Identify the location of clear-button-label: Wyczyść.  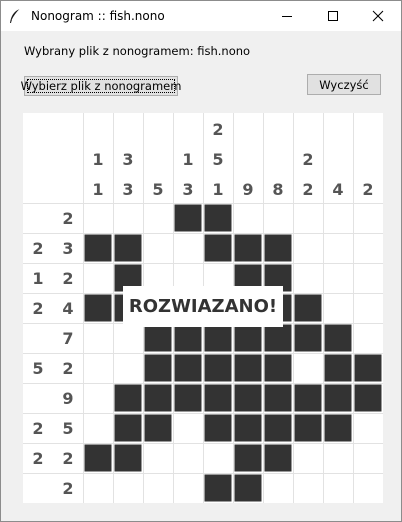
(344, 84).